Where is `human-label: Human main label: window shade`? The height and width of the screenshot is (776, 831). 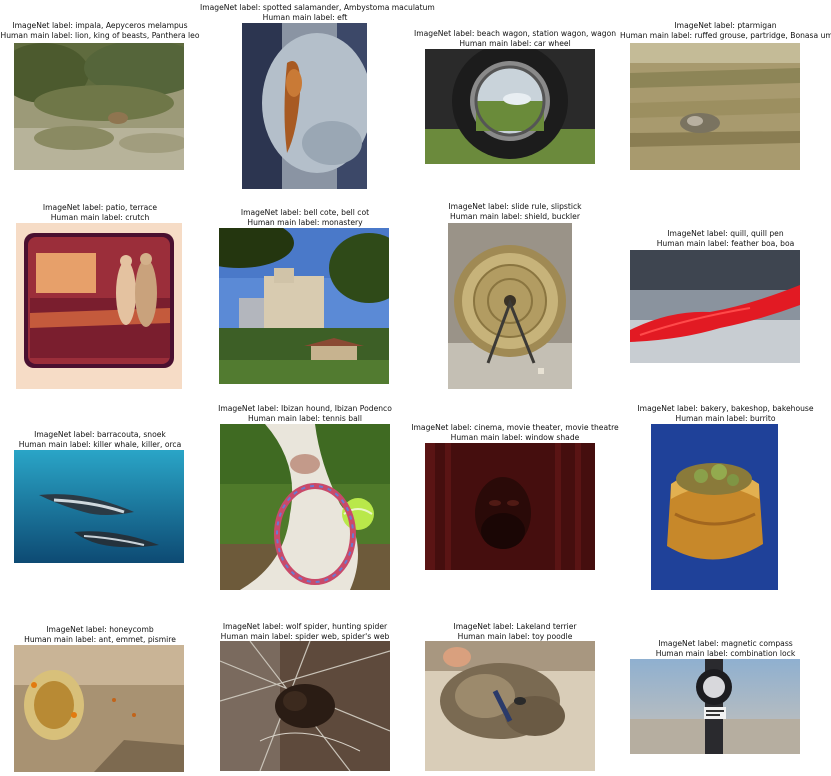
human-label: Human main label: window shade is located at coordinates (515, 437).